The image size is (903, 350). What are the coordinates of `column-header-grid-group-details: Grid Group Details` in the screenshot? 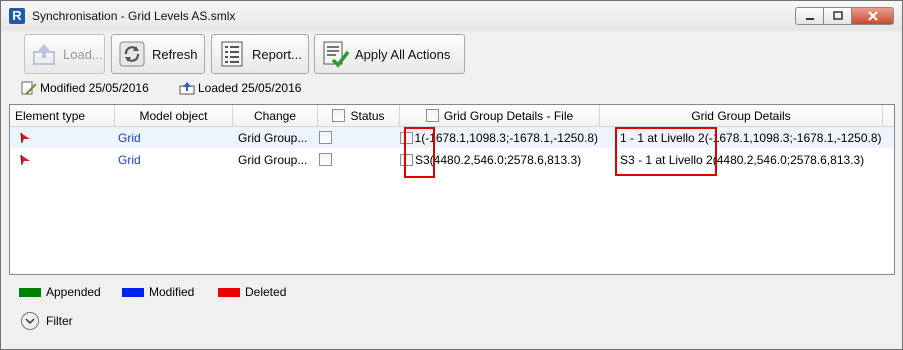 It's located at (741, 116).